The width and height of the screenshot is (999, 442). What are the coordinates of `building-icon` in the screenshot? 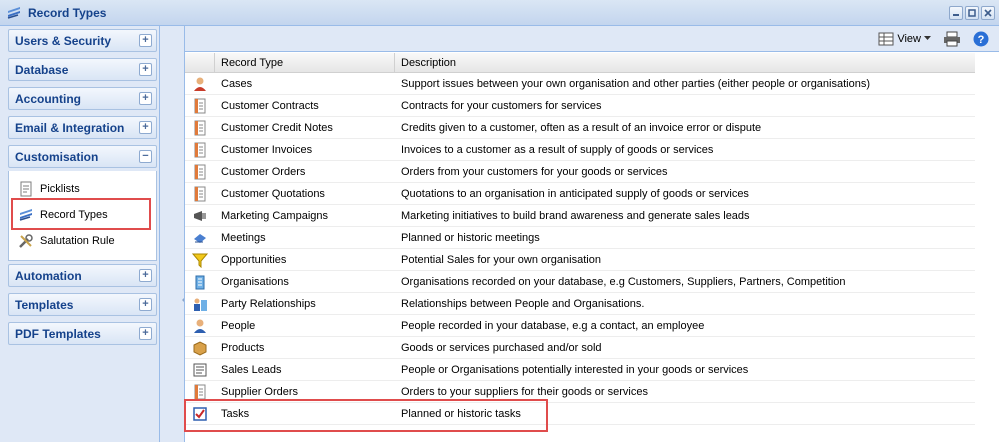 It's located at (200, 282).